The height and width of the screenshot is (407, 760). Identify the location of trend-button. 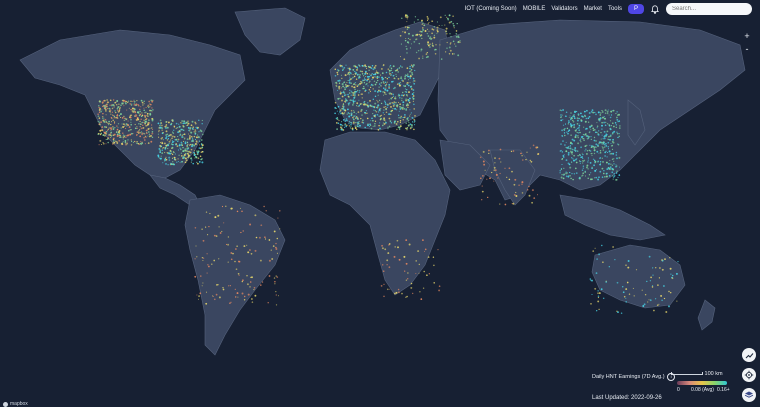
(749, 355).